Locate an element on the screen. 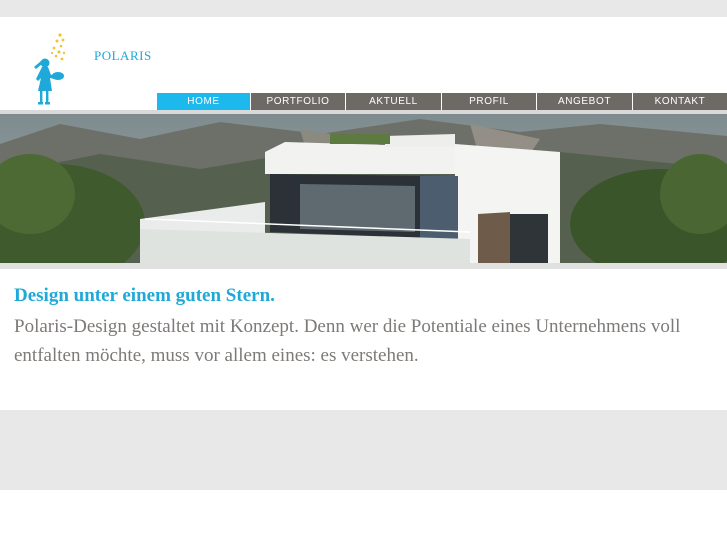  hero-divider is located at coordinates (363, 266).